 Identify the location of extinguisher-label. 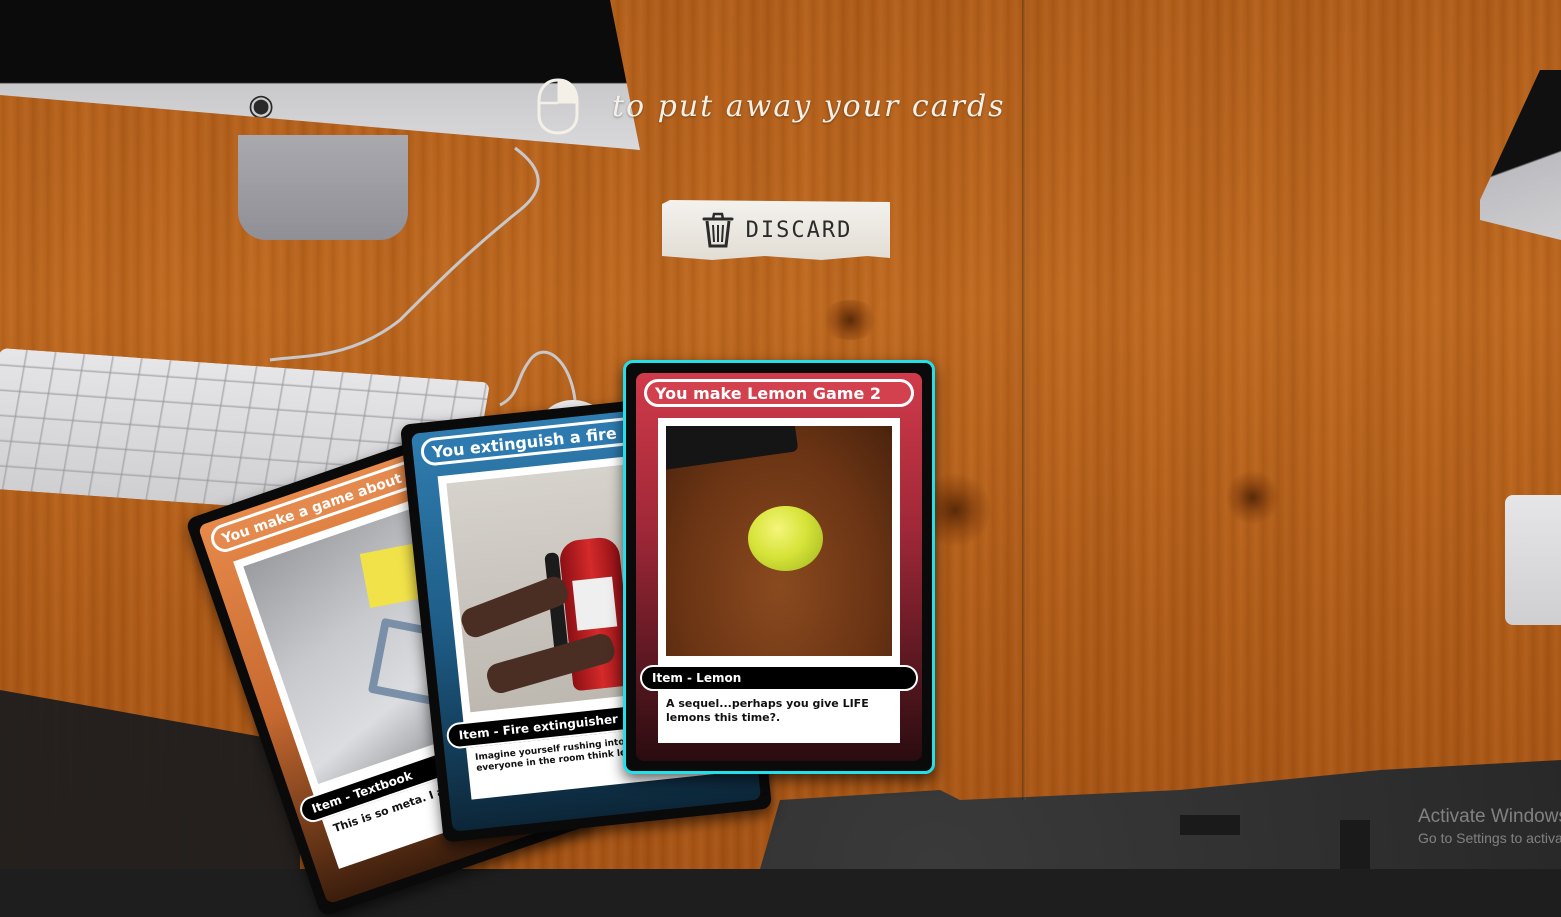
(595, 603).